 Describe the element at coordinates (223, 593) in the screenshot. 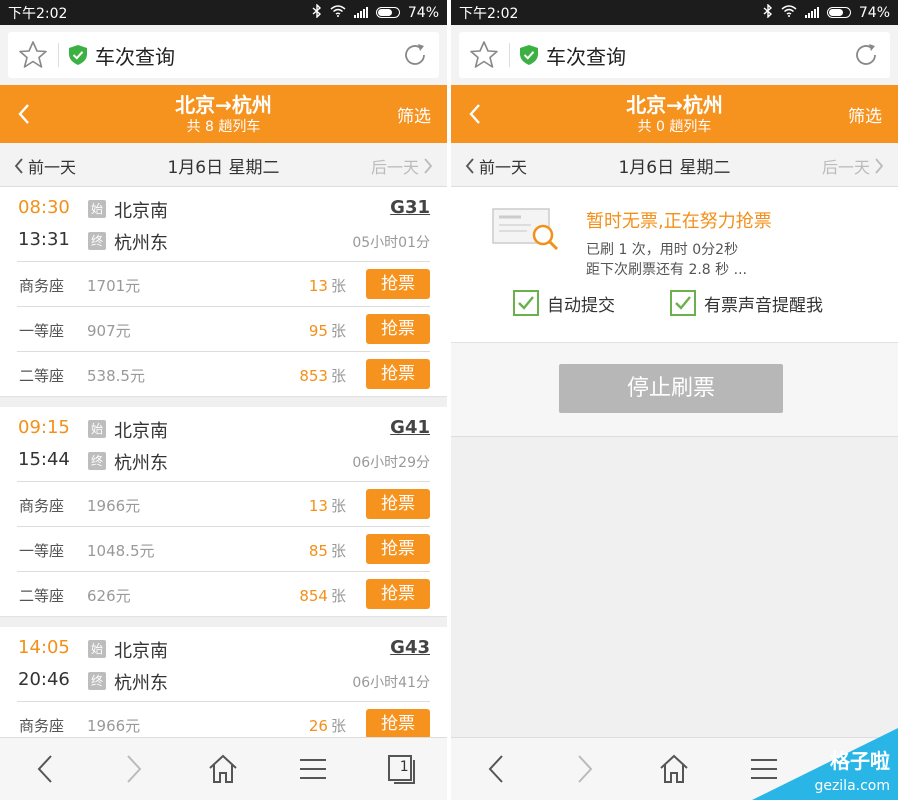

I see `seat-row: 二等座 626元 854 张 抢票` at that location.